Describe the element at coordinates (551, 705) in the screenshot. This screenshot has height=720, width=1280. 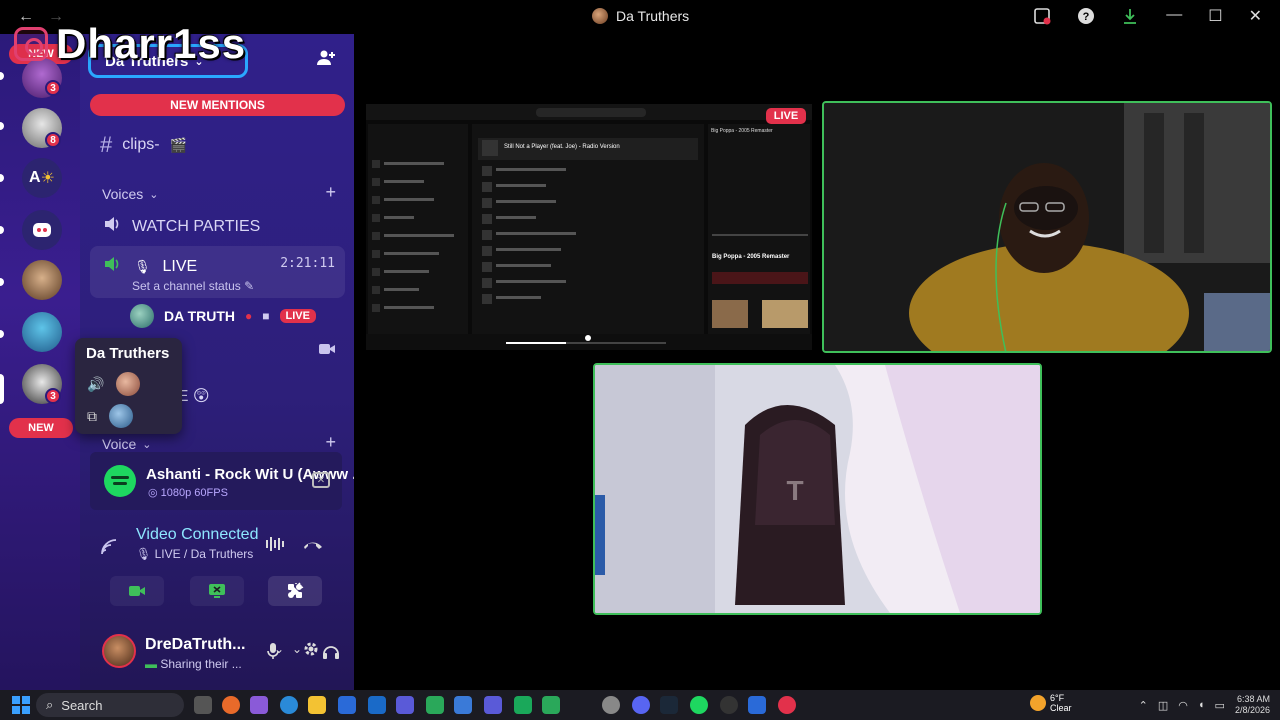
I see `xbox-app-icon` at that location.